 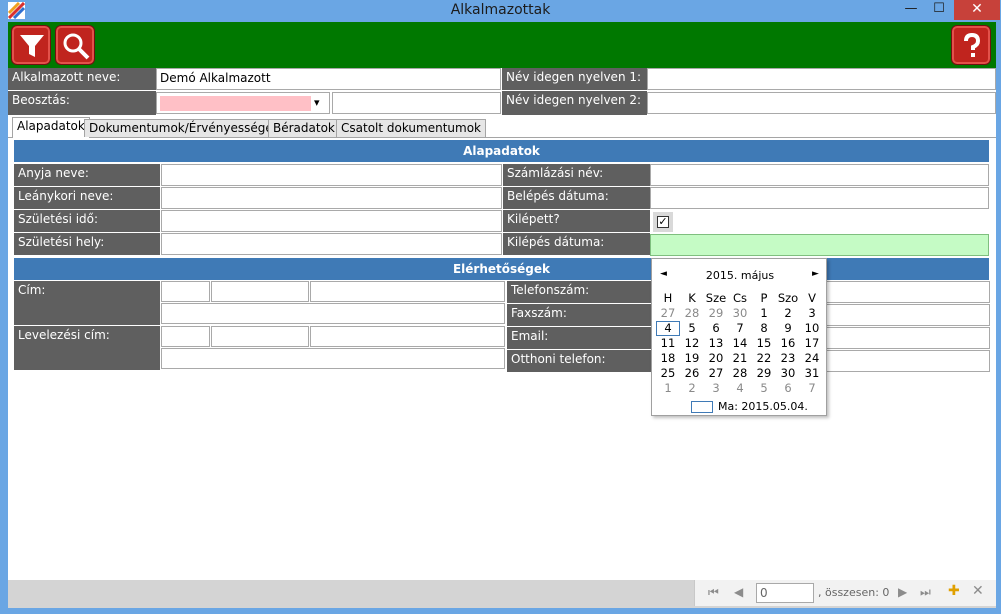 I want to click on help-button, so click(x=971, y=45).